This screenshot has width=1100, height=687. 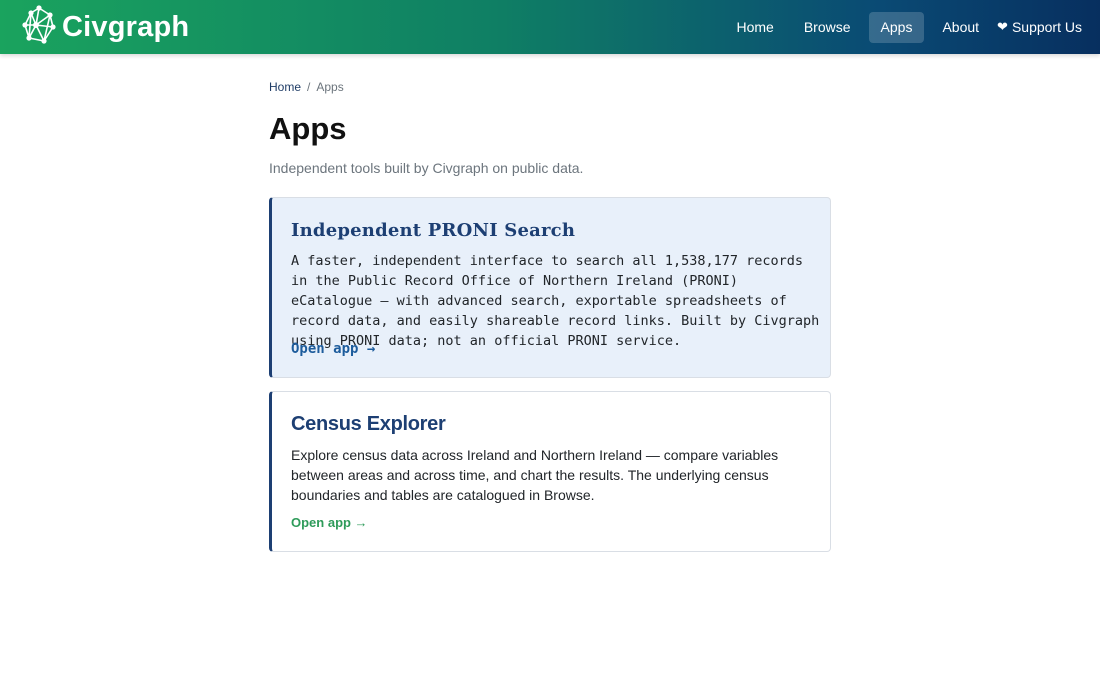 I want to click on nav-browse-link: Browse, so click(x=827, y=27).